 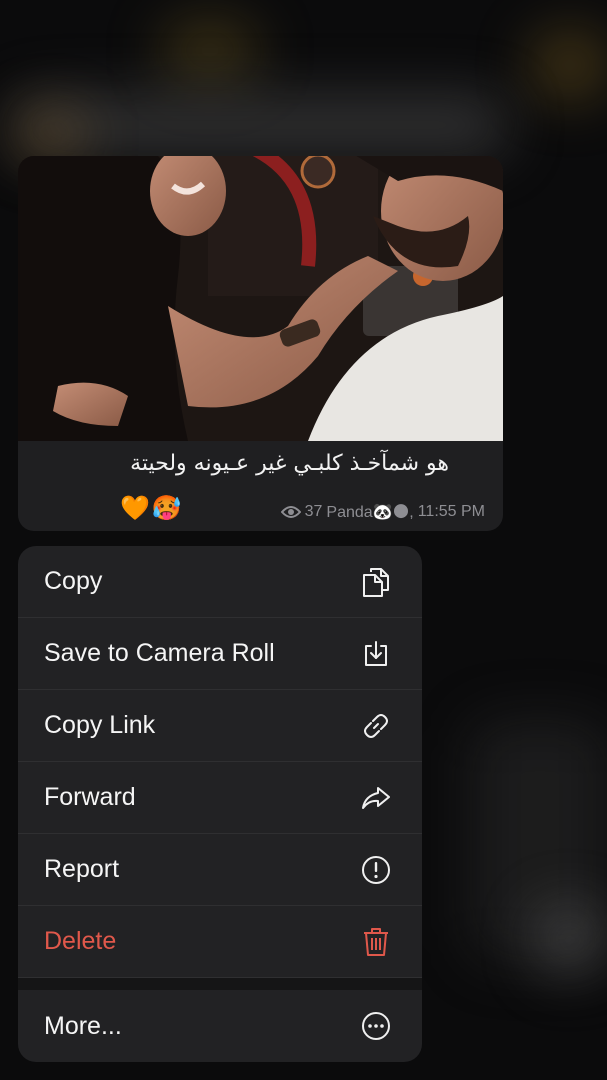 What do you see at coordinates (152, 508) in the screenshot?
I see `caption-emojis: 🧡🥵` at bounding box center [152, 508].